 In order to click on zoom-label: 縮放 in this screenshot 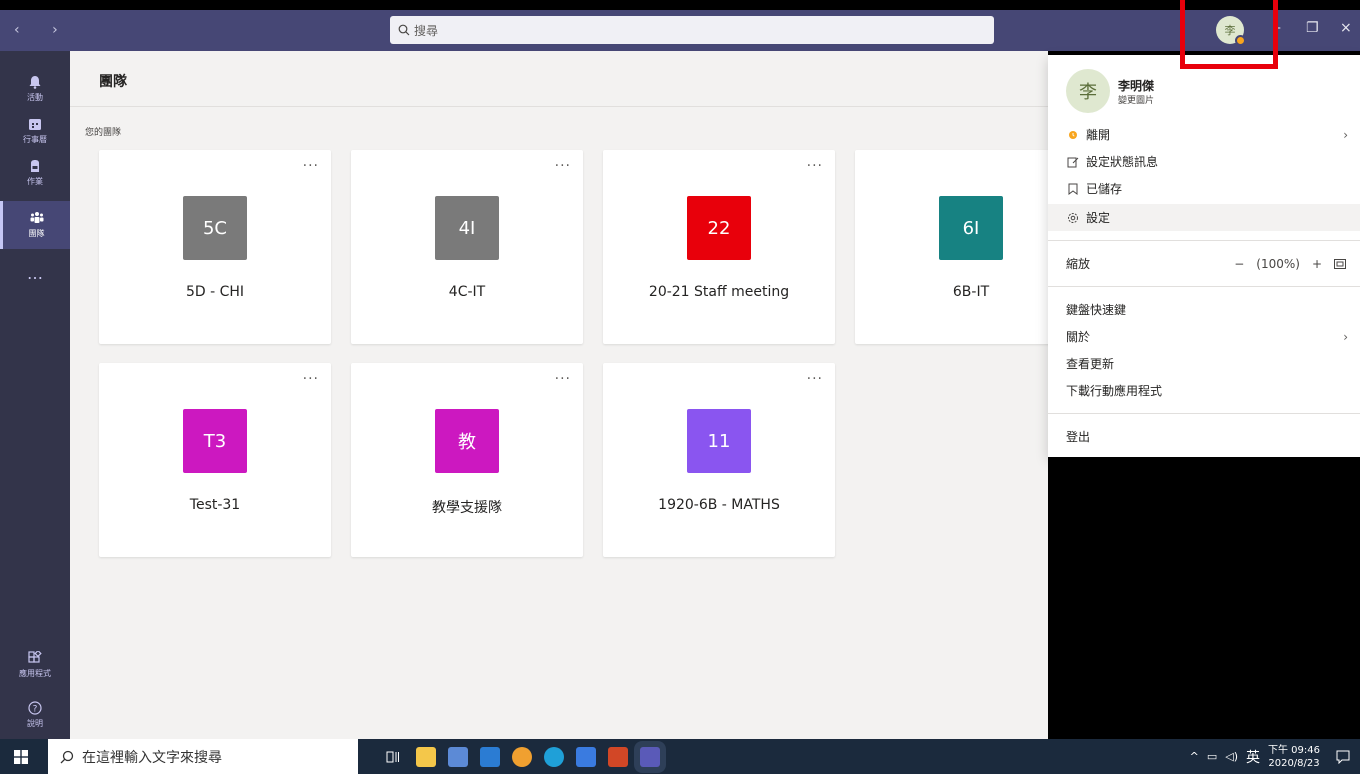, I will do `click(1078, 264)`.